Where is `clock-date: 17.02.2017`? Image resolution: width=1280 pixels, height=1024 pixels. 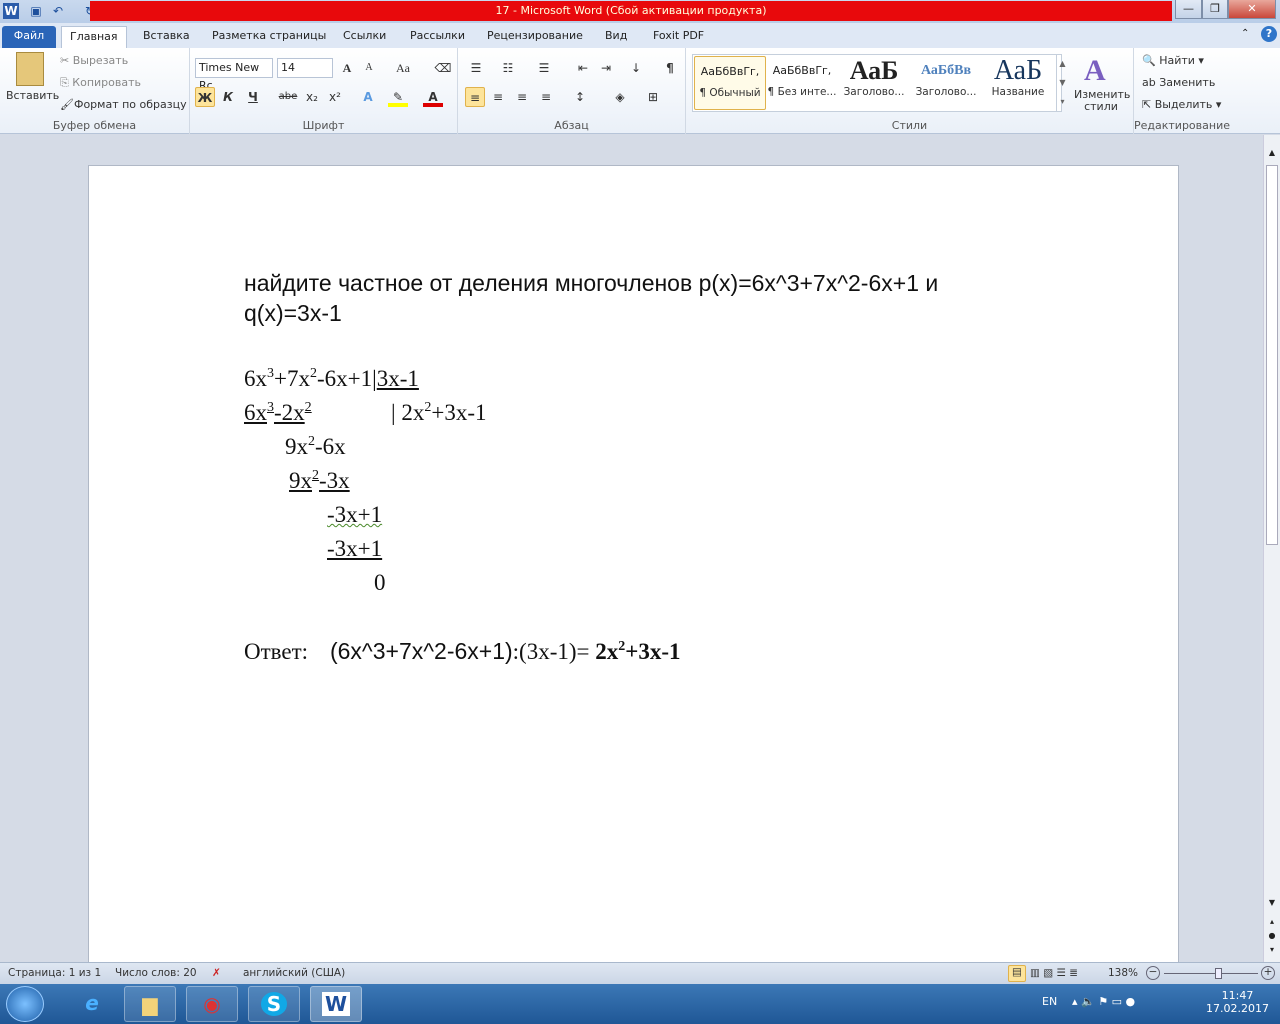
clock-date: 17.02.2017 is located at coordinates (1237, 1008).